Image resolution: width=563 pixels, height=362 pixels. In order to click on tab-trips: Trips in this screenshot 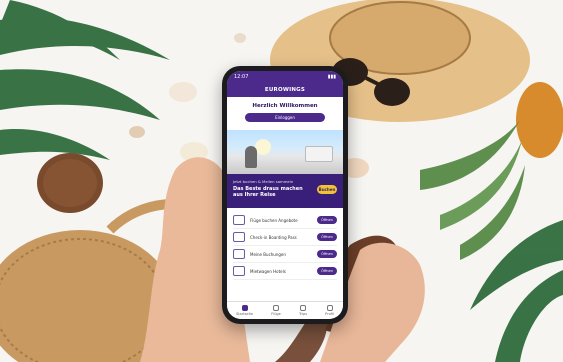, I will do `click(303, 310)`.